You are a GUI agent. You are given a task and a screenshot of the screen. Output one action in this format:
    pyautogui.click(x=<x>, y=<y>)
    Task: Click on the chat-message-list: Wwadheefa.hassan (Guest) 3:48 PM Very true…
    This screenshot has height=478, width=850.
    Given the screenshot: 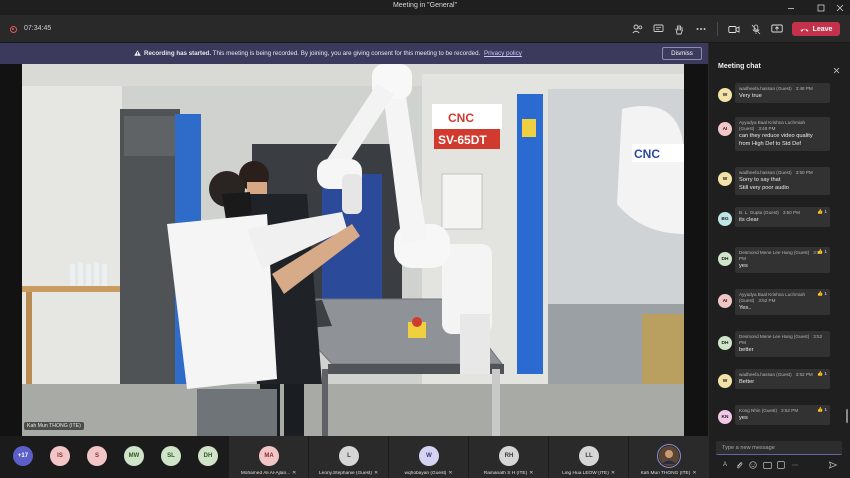 What is the action you would take?
    pyautogui.click(x=779, y=260)
    